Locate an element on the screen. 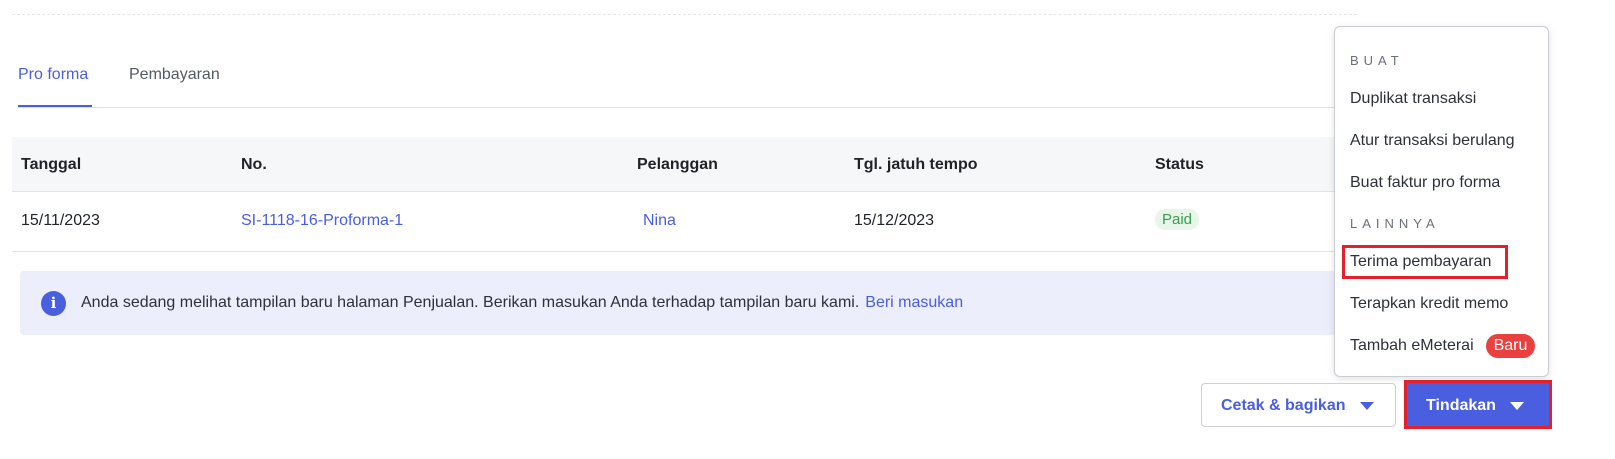 The height and width of the screenshot is (459, 1615). actions-label: Tindakan is located at coordinates (1461, 405).